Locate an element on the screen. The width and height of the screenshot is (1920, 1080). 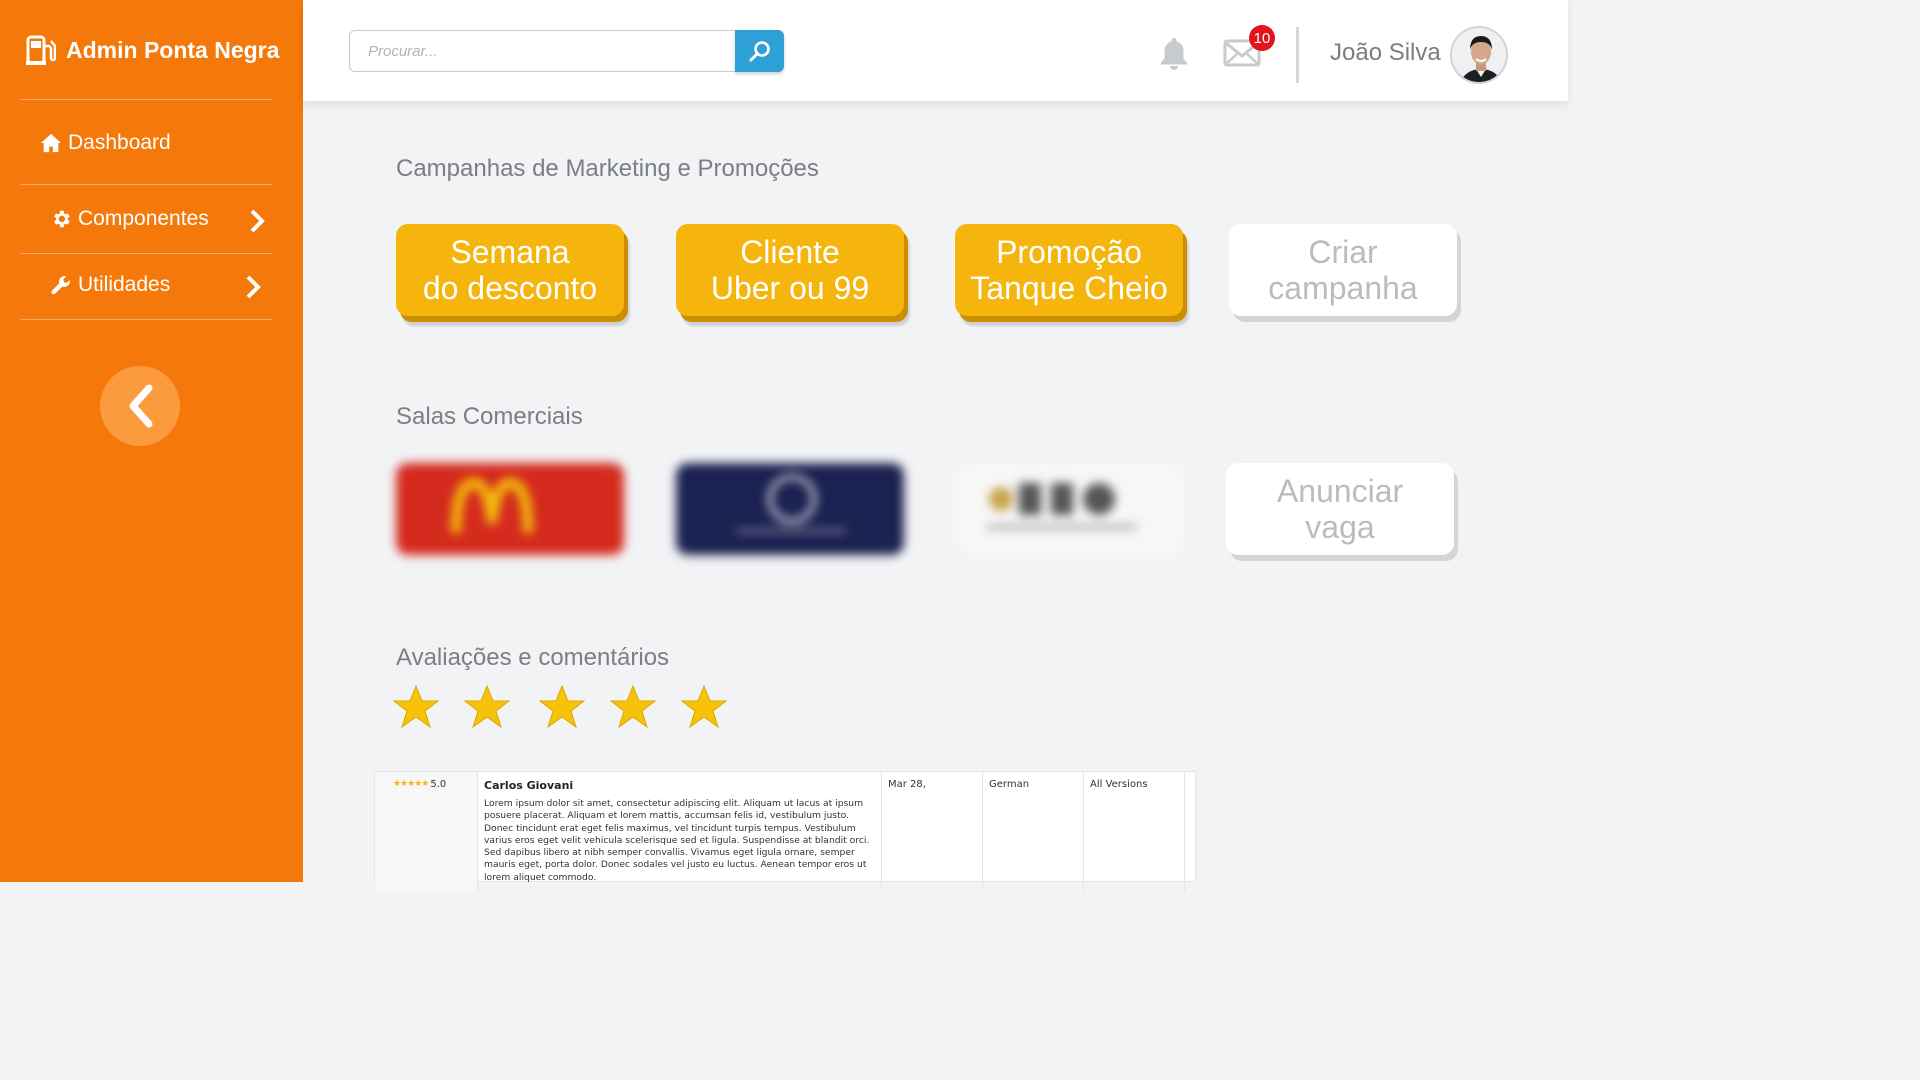
user-photo is located at coordinates (1479, 55).